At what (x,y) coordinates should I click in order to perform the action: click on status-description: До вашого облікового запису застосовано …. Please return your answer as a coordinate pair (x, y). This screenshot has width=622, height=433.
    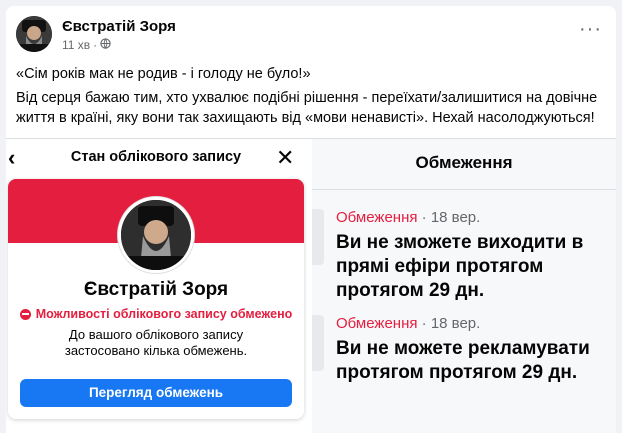
    Looking at the image, I should click on (156, 342).